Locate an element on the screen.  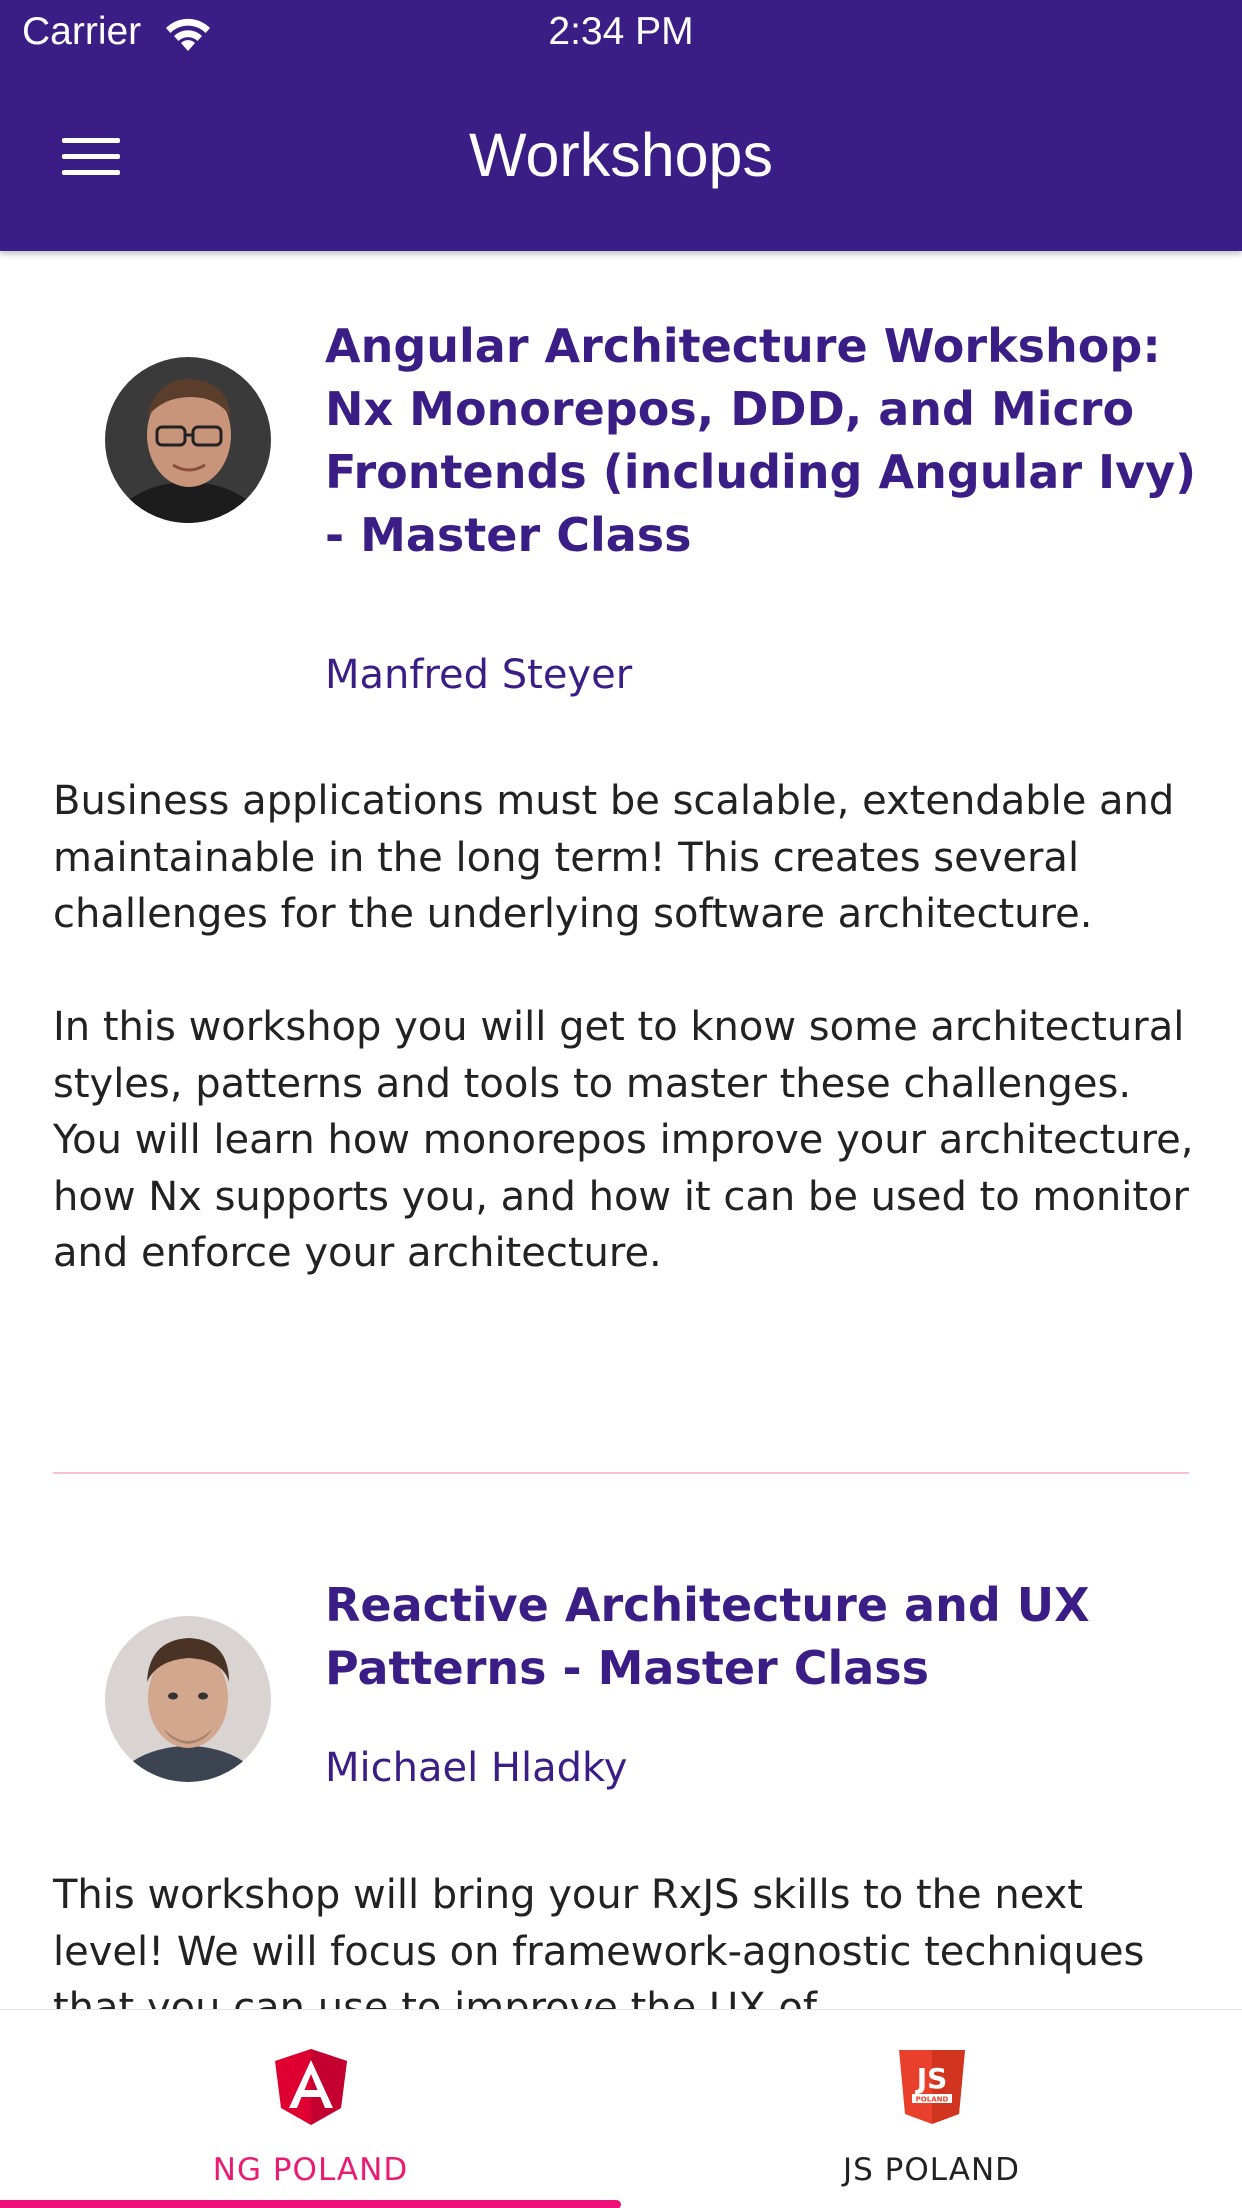
bottom-tab-bar: NG POLAND JS POLAND JS POLAND is located at coordinates (621, 2108).